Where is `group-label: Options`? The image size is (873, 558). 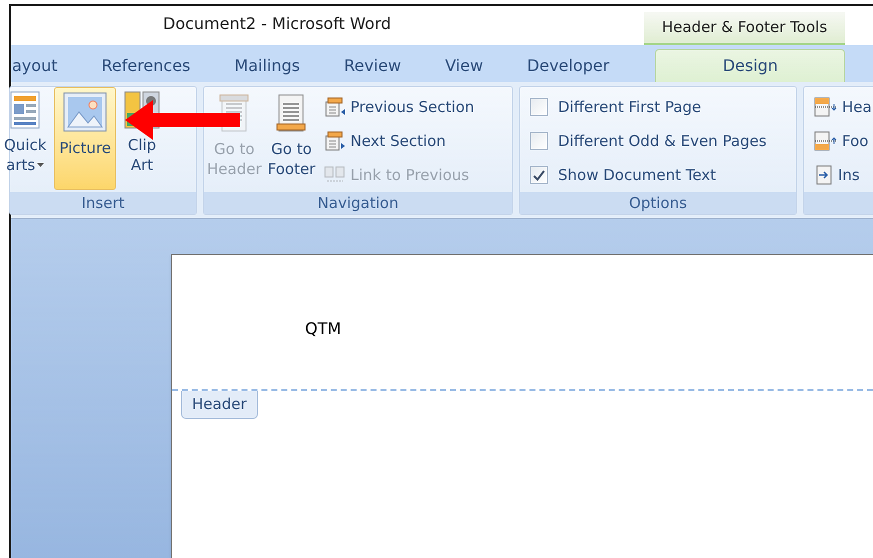 group-label: Options is located at coordinates (658, 203).